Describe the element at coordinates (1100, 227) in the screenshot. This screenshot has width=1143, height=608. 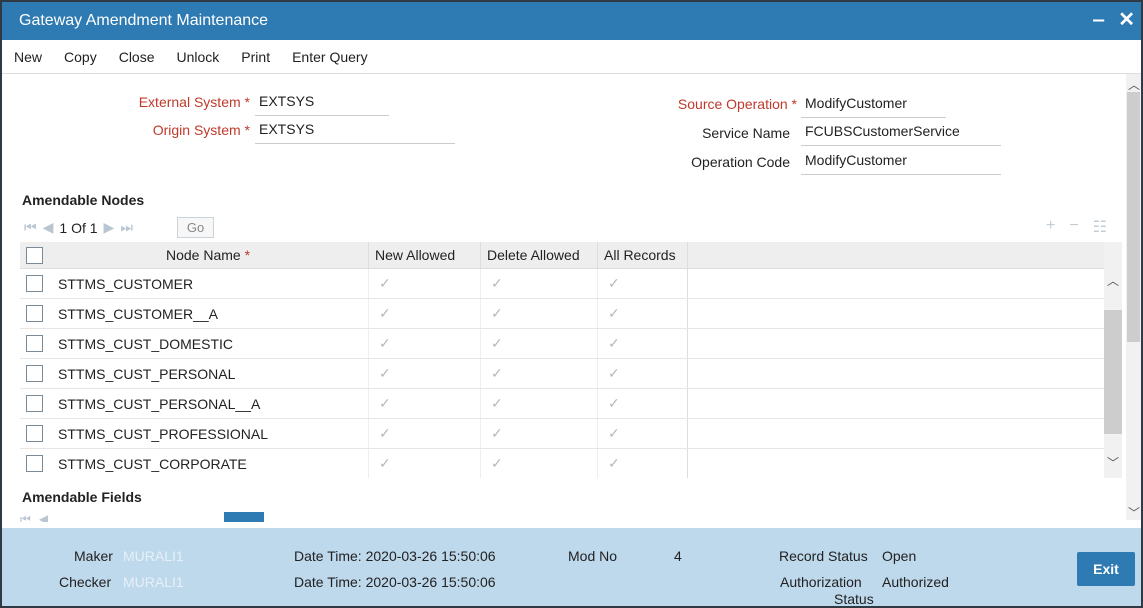
I see `list-view-icon: ☷` at that location.